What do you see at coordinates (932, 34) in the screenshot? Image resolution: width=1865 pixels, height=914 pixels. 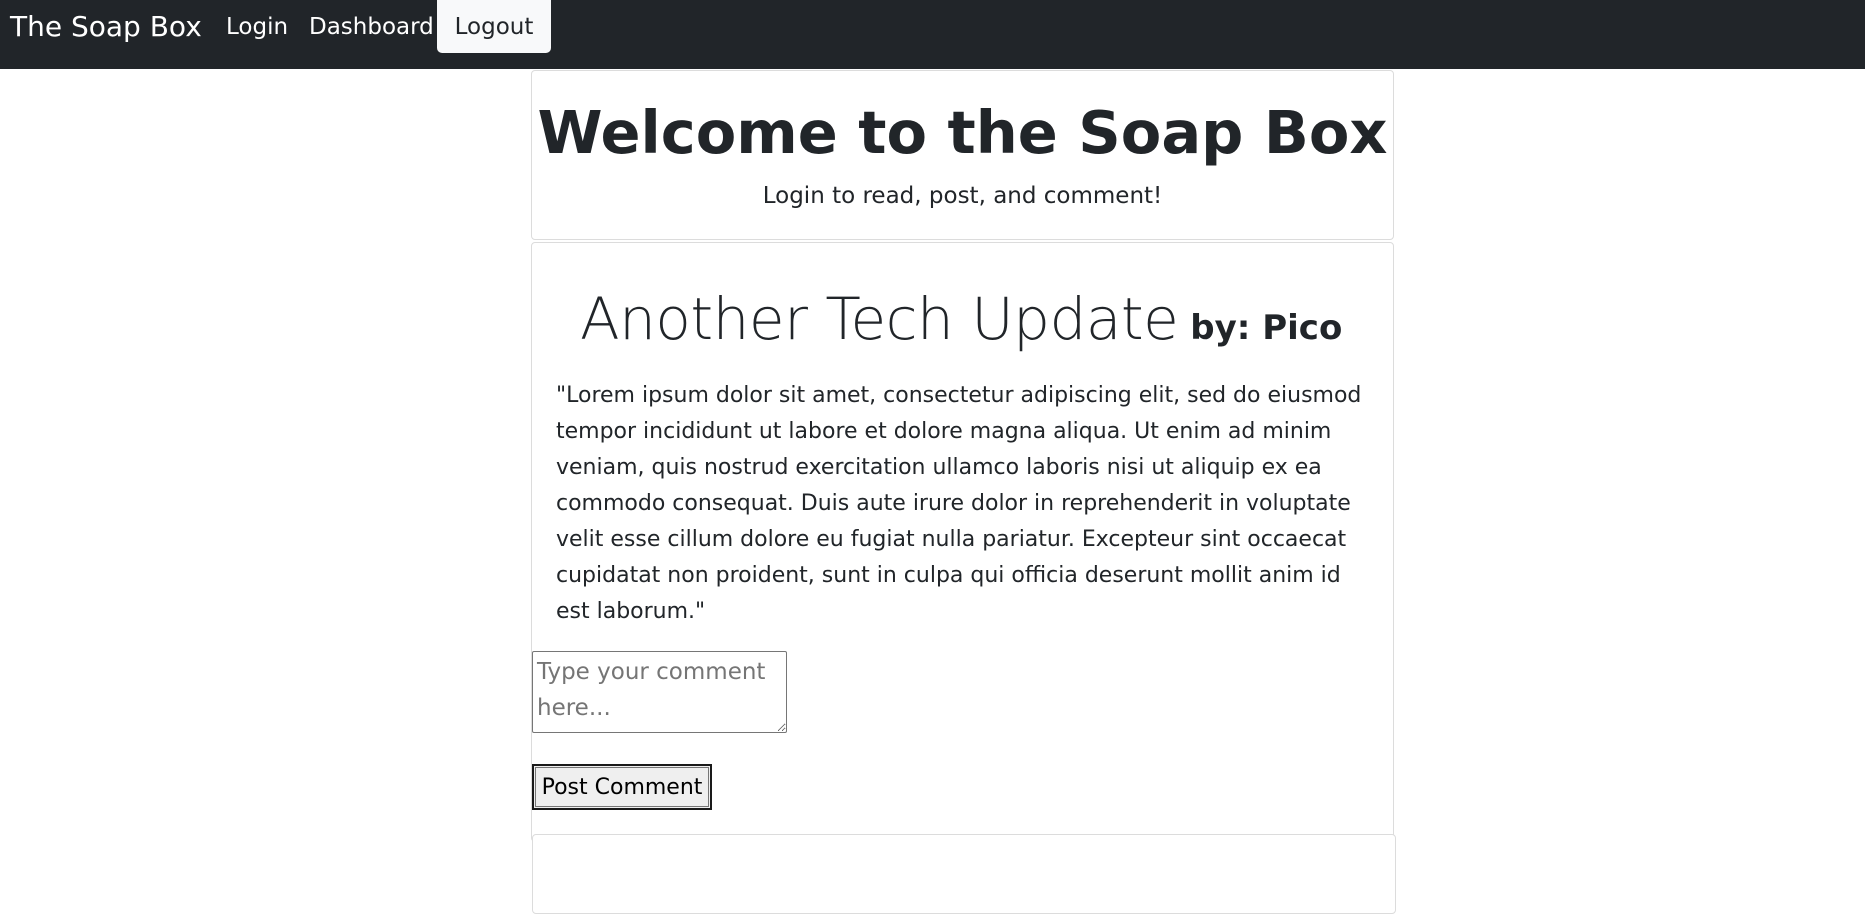 I see `top-navbar: The Soap Box Login Dashboard Logout` at bounding box center [932, 34].